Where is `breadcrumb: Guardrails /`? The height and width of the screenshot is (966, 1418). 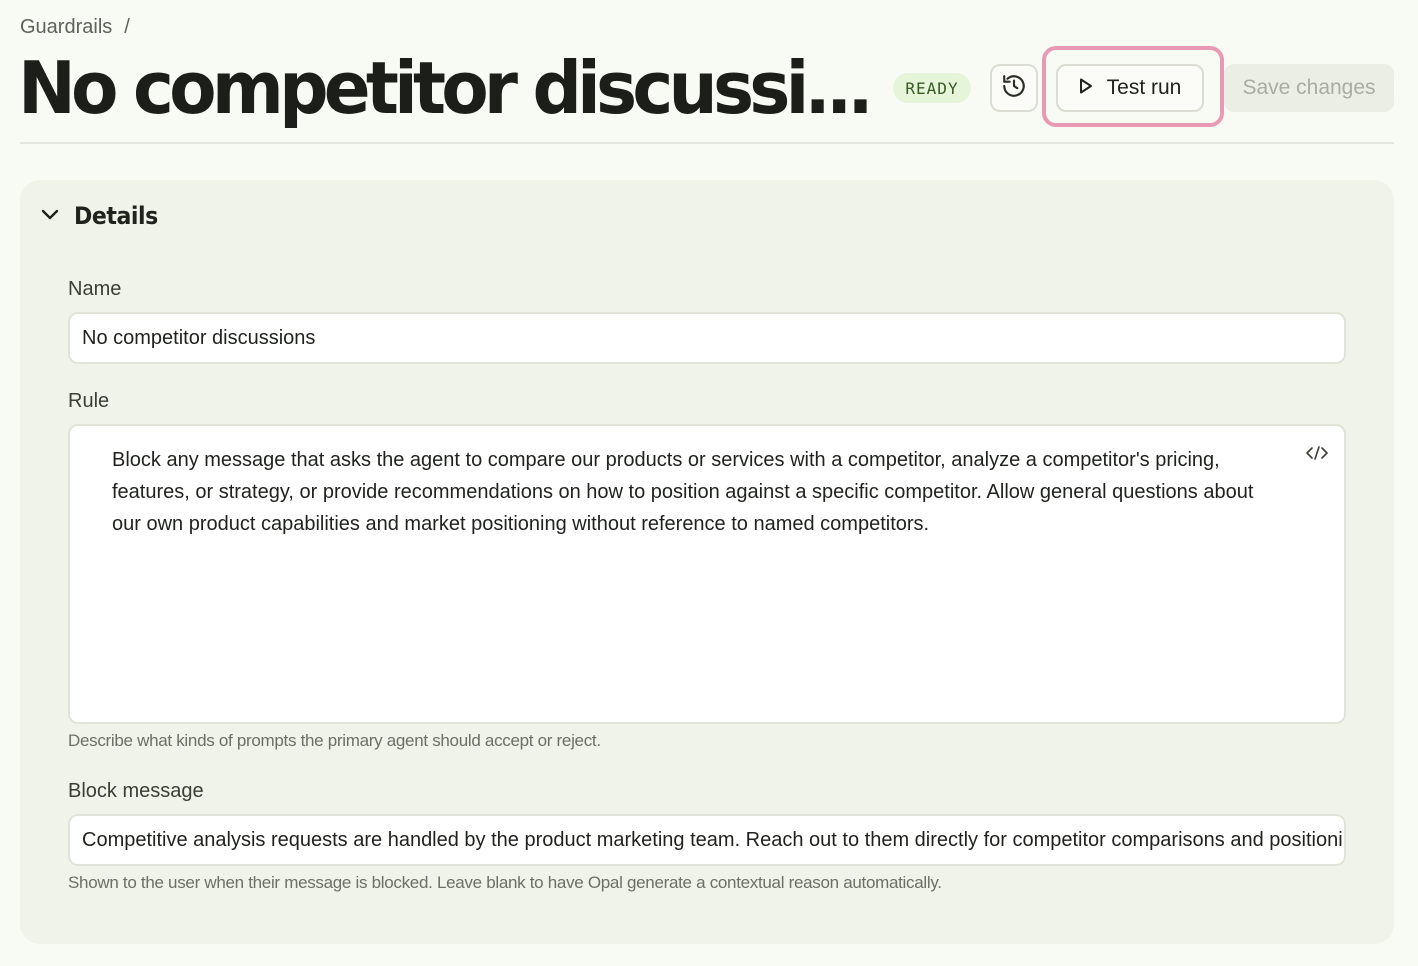
breadcrumb: Guardrails / is located at coordinates (75, 27).